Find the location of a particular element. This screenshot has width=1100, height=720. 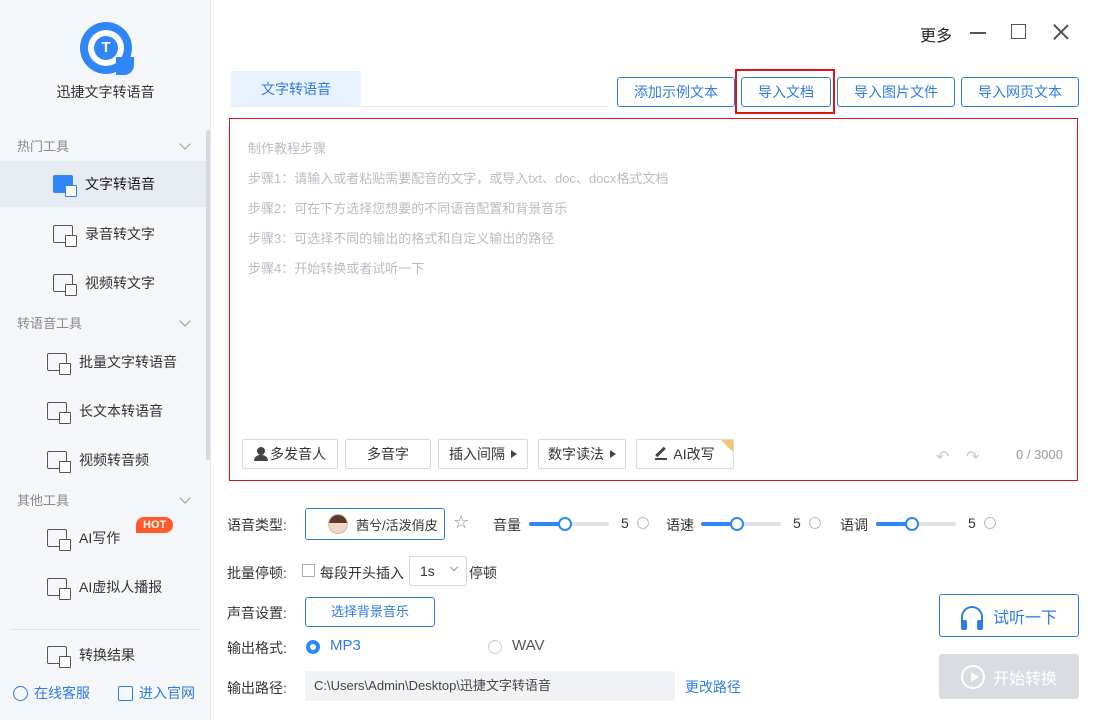

output-path-label: 输出路径: is located at coordinates (257, 688).